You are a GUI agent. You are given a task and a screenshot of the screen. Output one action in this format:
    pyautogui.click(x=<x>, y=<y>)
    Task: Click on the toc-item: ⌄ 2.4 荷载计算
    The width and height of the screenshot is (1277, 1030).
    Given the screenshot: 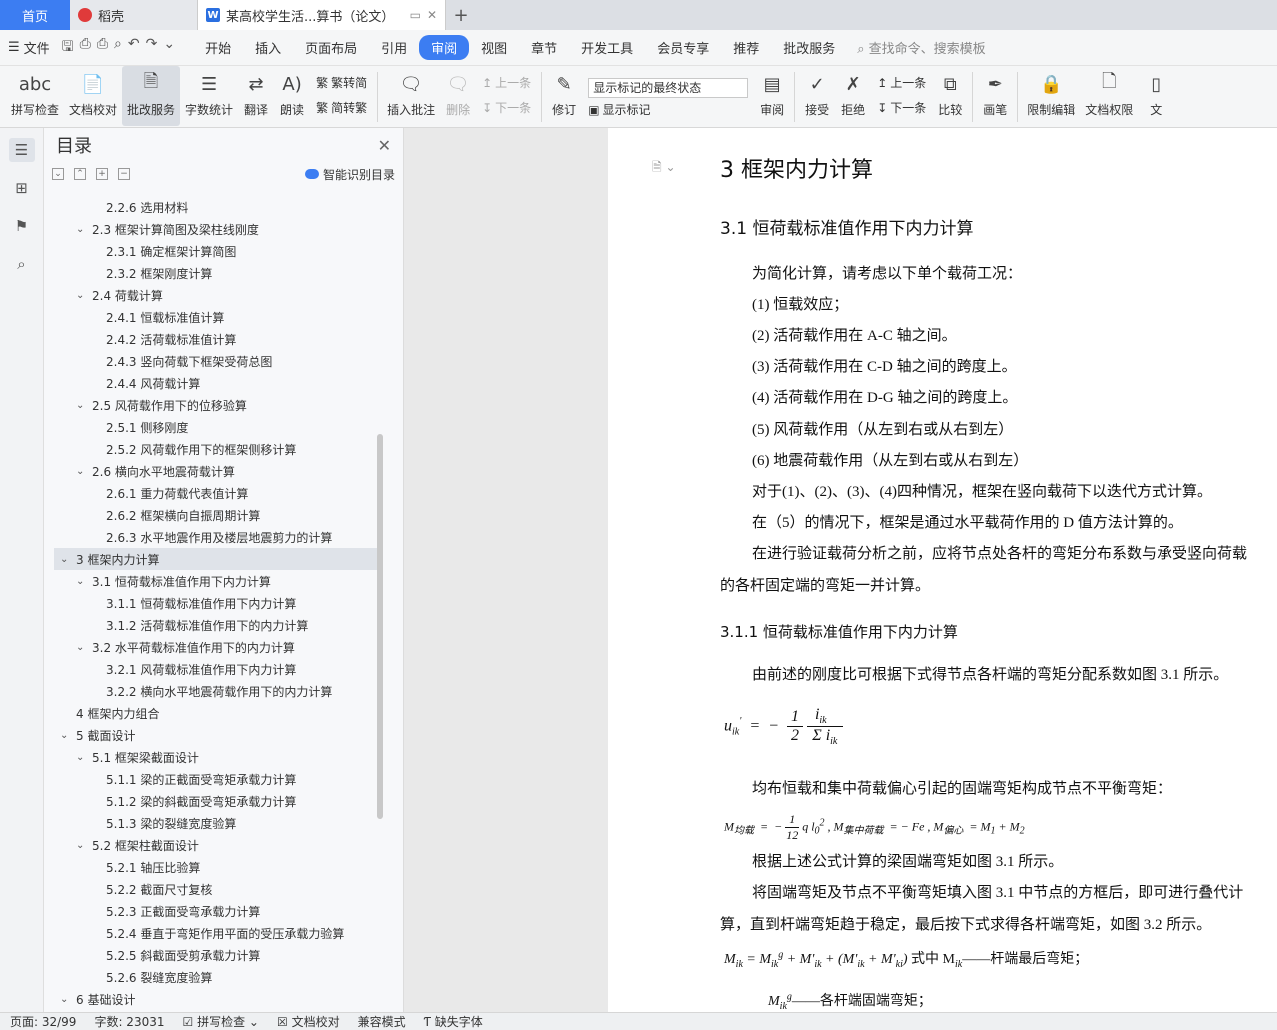 What is the action you would take?
    pyautogui.click(x=217, y=295)
    